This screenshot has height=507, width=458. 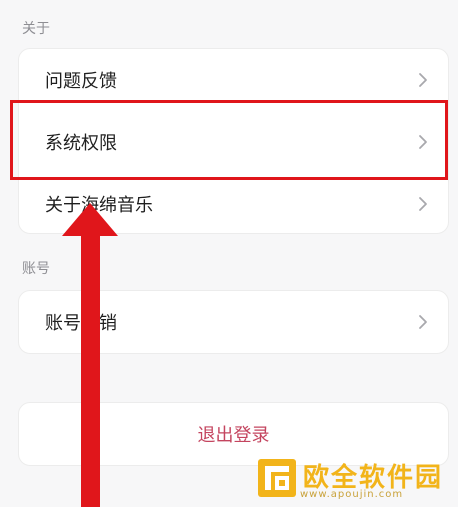 What do you see at coordinates (81, 143) in the screenshot?
I see `menu-item-label: 系统权限` at bounding box center [81, 143].